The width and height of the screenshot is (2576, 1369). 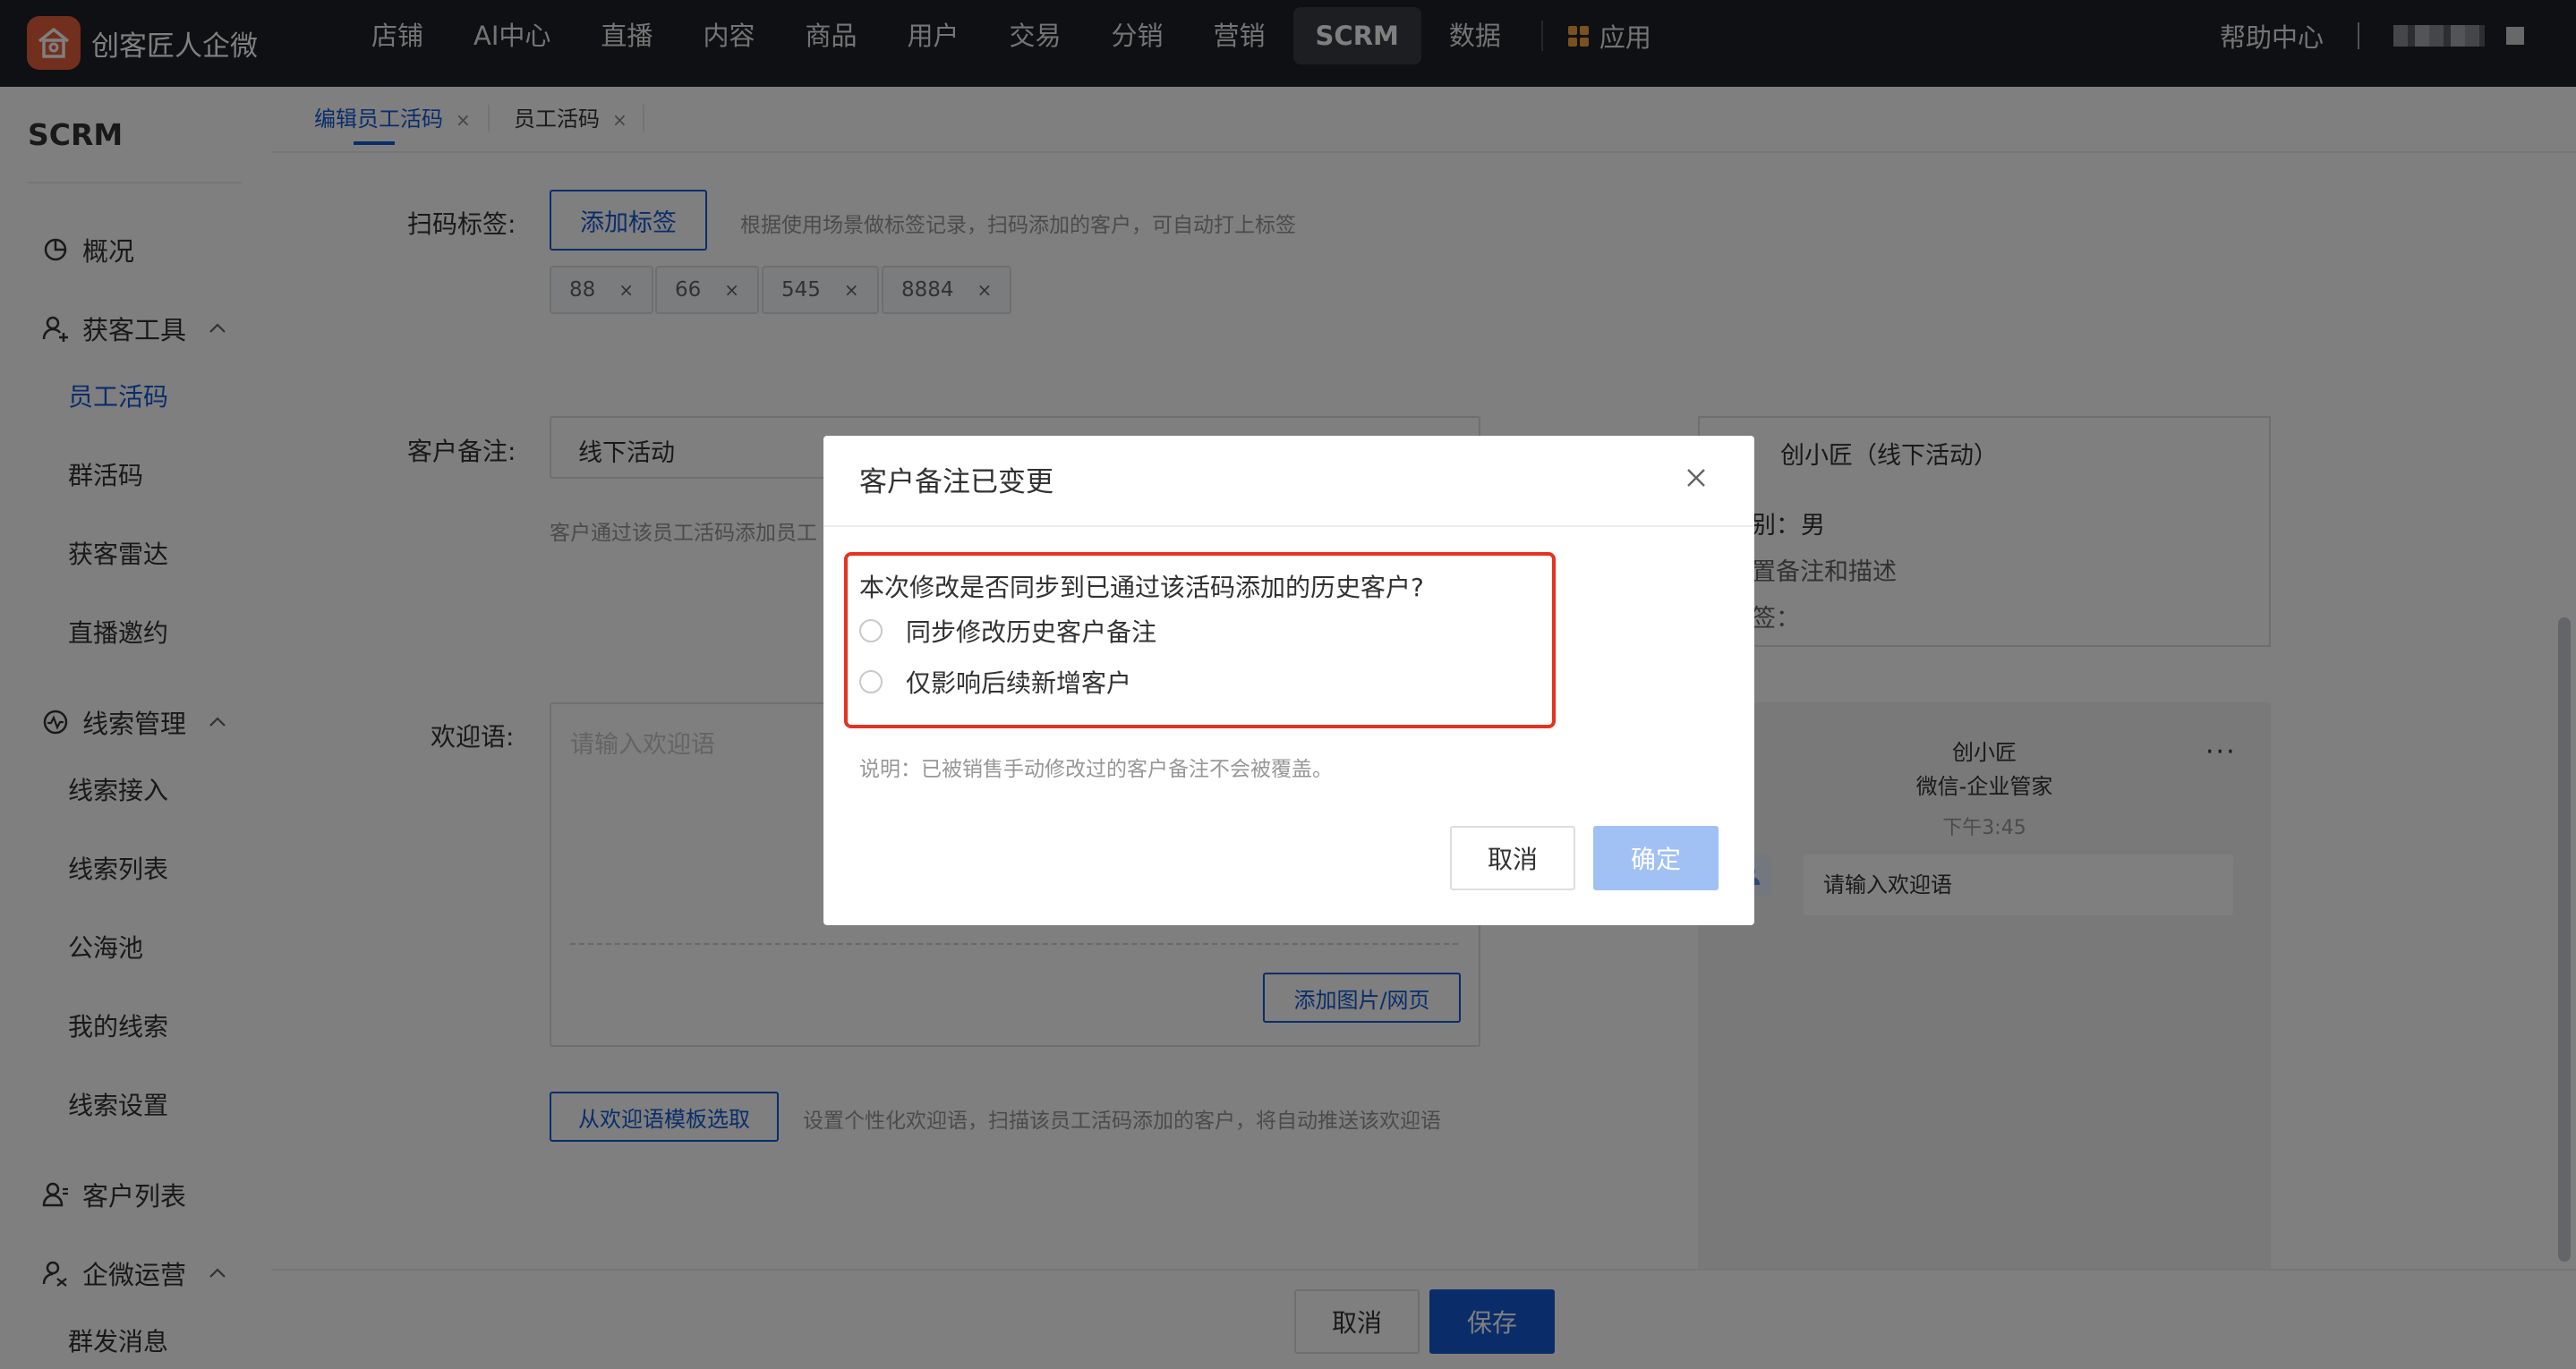 I want to click on radio-label: 仅影响后续新增客户, so click(x=1019, y=683).